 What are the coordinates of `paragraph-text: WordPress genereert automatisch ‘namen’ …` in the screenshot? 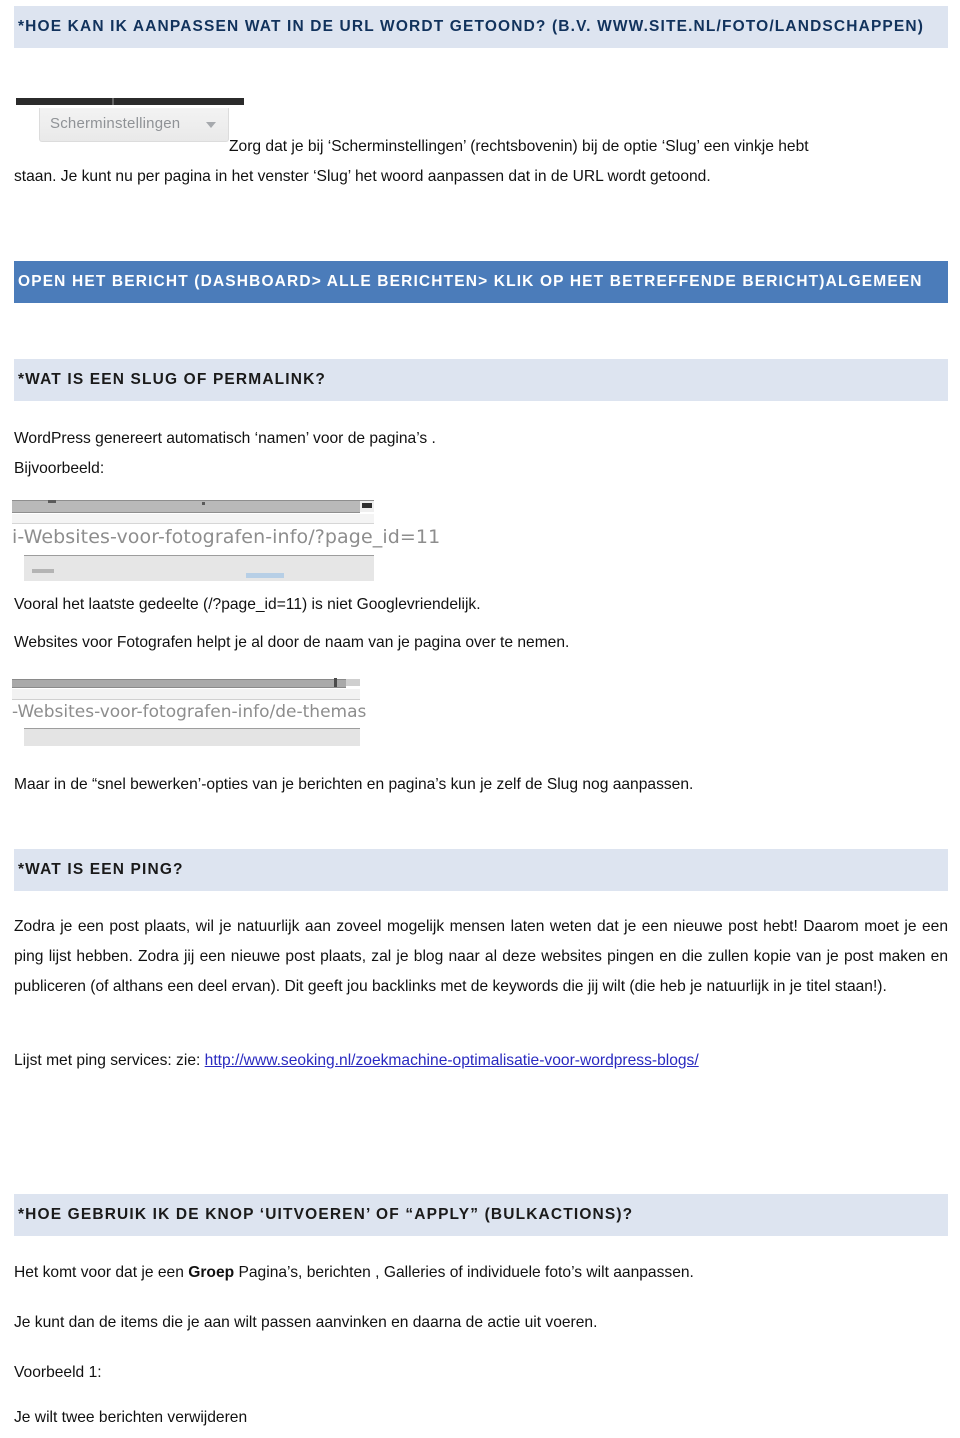 It's located at (225, 438).